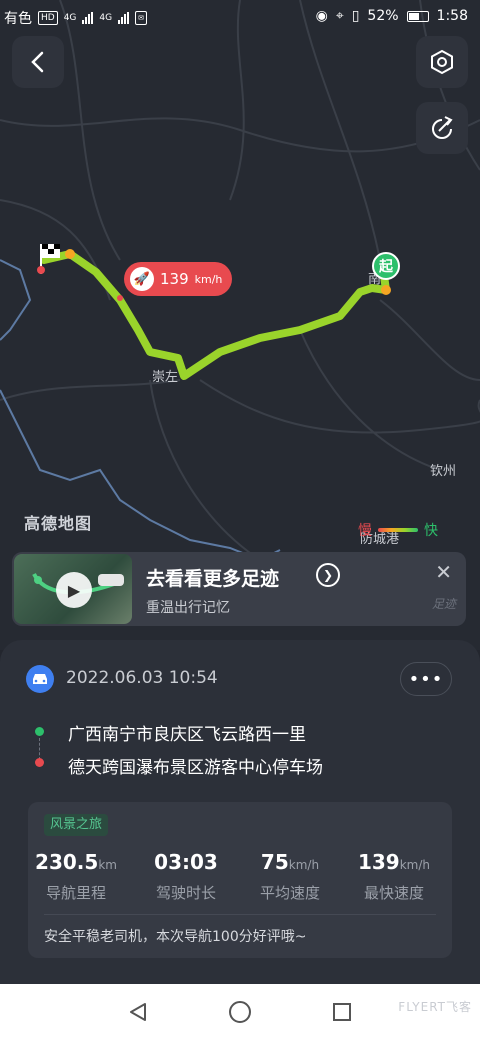 Image resolution: width=480 pixels, height=1040 pixels. I want to click on nav-back-button, so click(138, 1012).